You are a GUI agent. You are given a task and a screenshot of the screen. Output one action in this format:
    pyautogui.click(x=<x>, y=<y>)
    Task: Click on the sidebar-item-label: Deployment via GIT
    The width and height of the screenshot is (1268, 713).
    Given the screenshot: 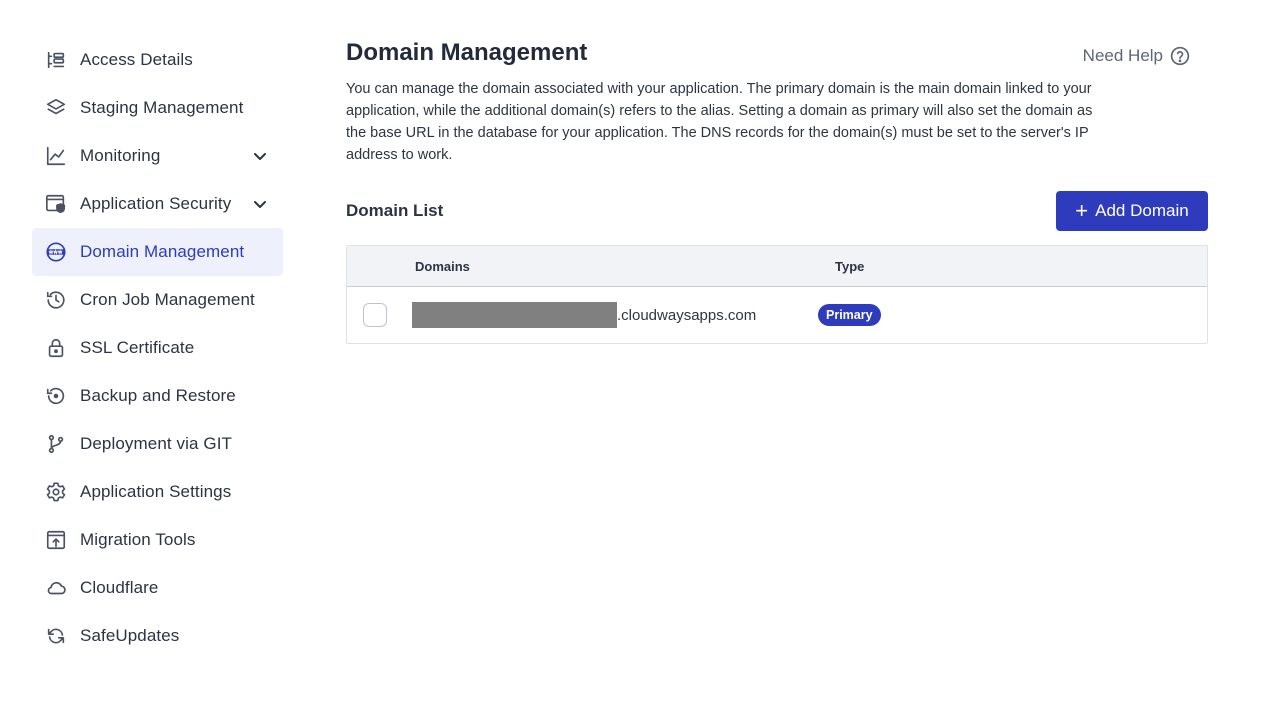 What is the action you would take?
    pyautogui.click(x=156, y=443)
    